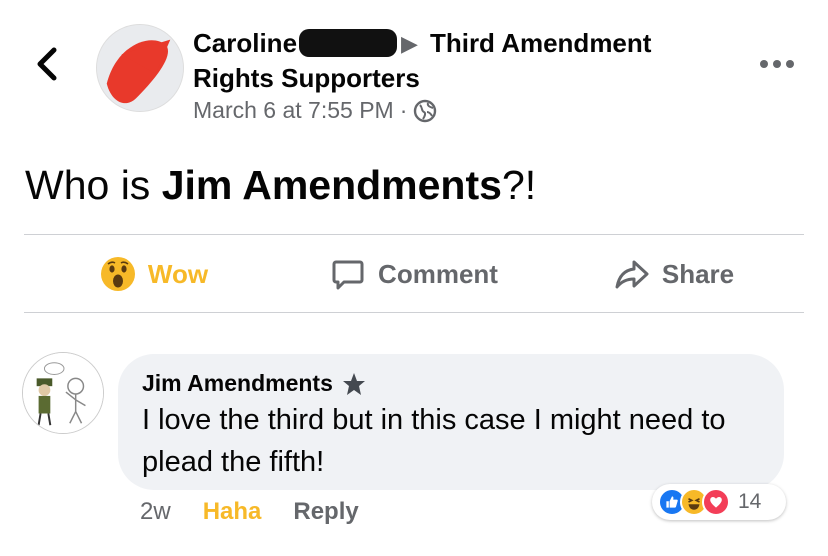 The image size is (828, 556). I want to click on post-text-prefix: Who is, so click(93, 185).